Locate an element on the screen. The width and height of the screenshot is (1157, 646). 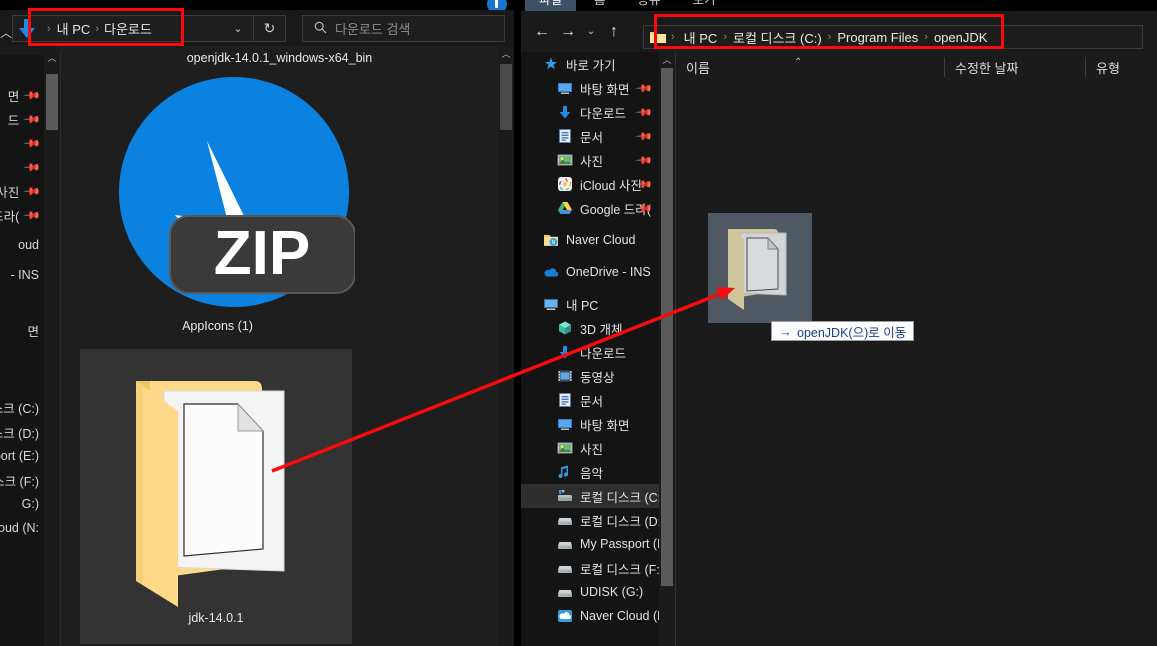
right-nav-scrollbar: ︿ is located at coordinates (667, 349).